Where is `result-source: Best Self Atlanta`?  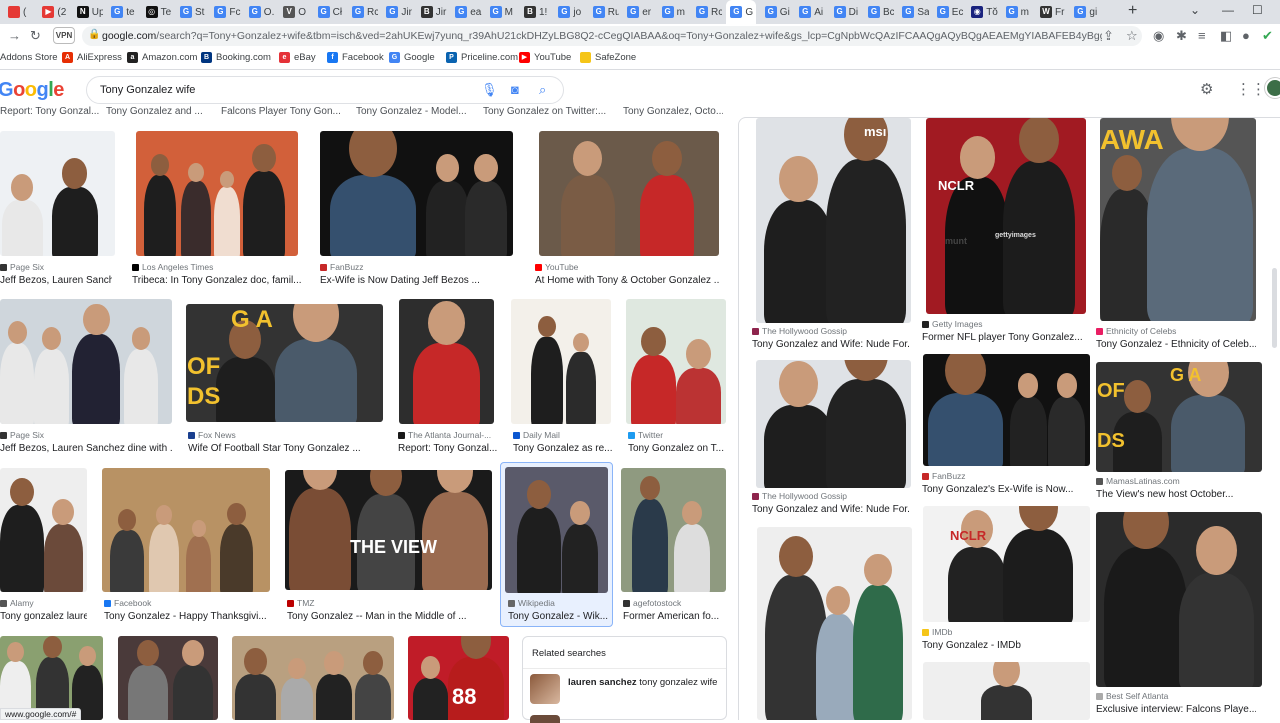 result-source: Best Self Atlanta is located at coordinates (1176, 696).